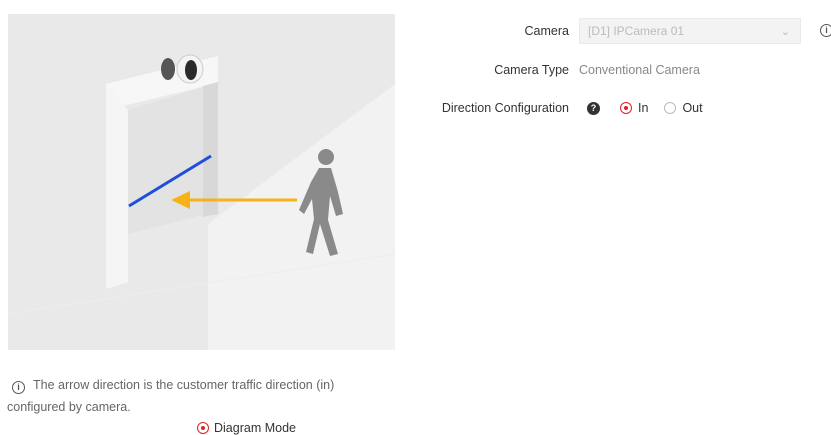 Image resolution: width=831 pixels, height=435 pixels. What do you see at coordinates (626, 108) in the screenshot?
I see `direction-in-radio` at bounding box center [626, 108].